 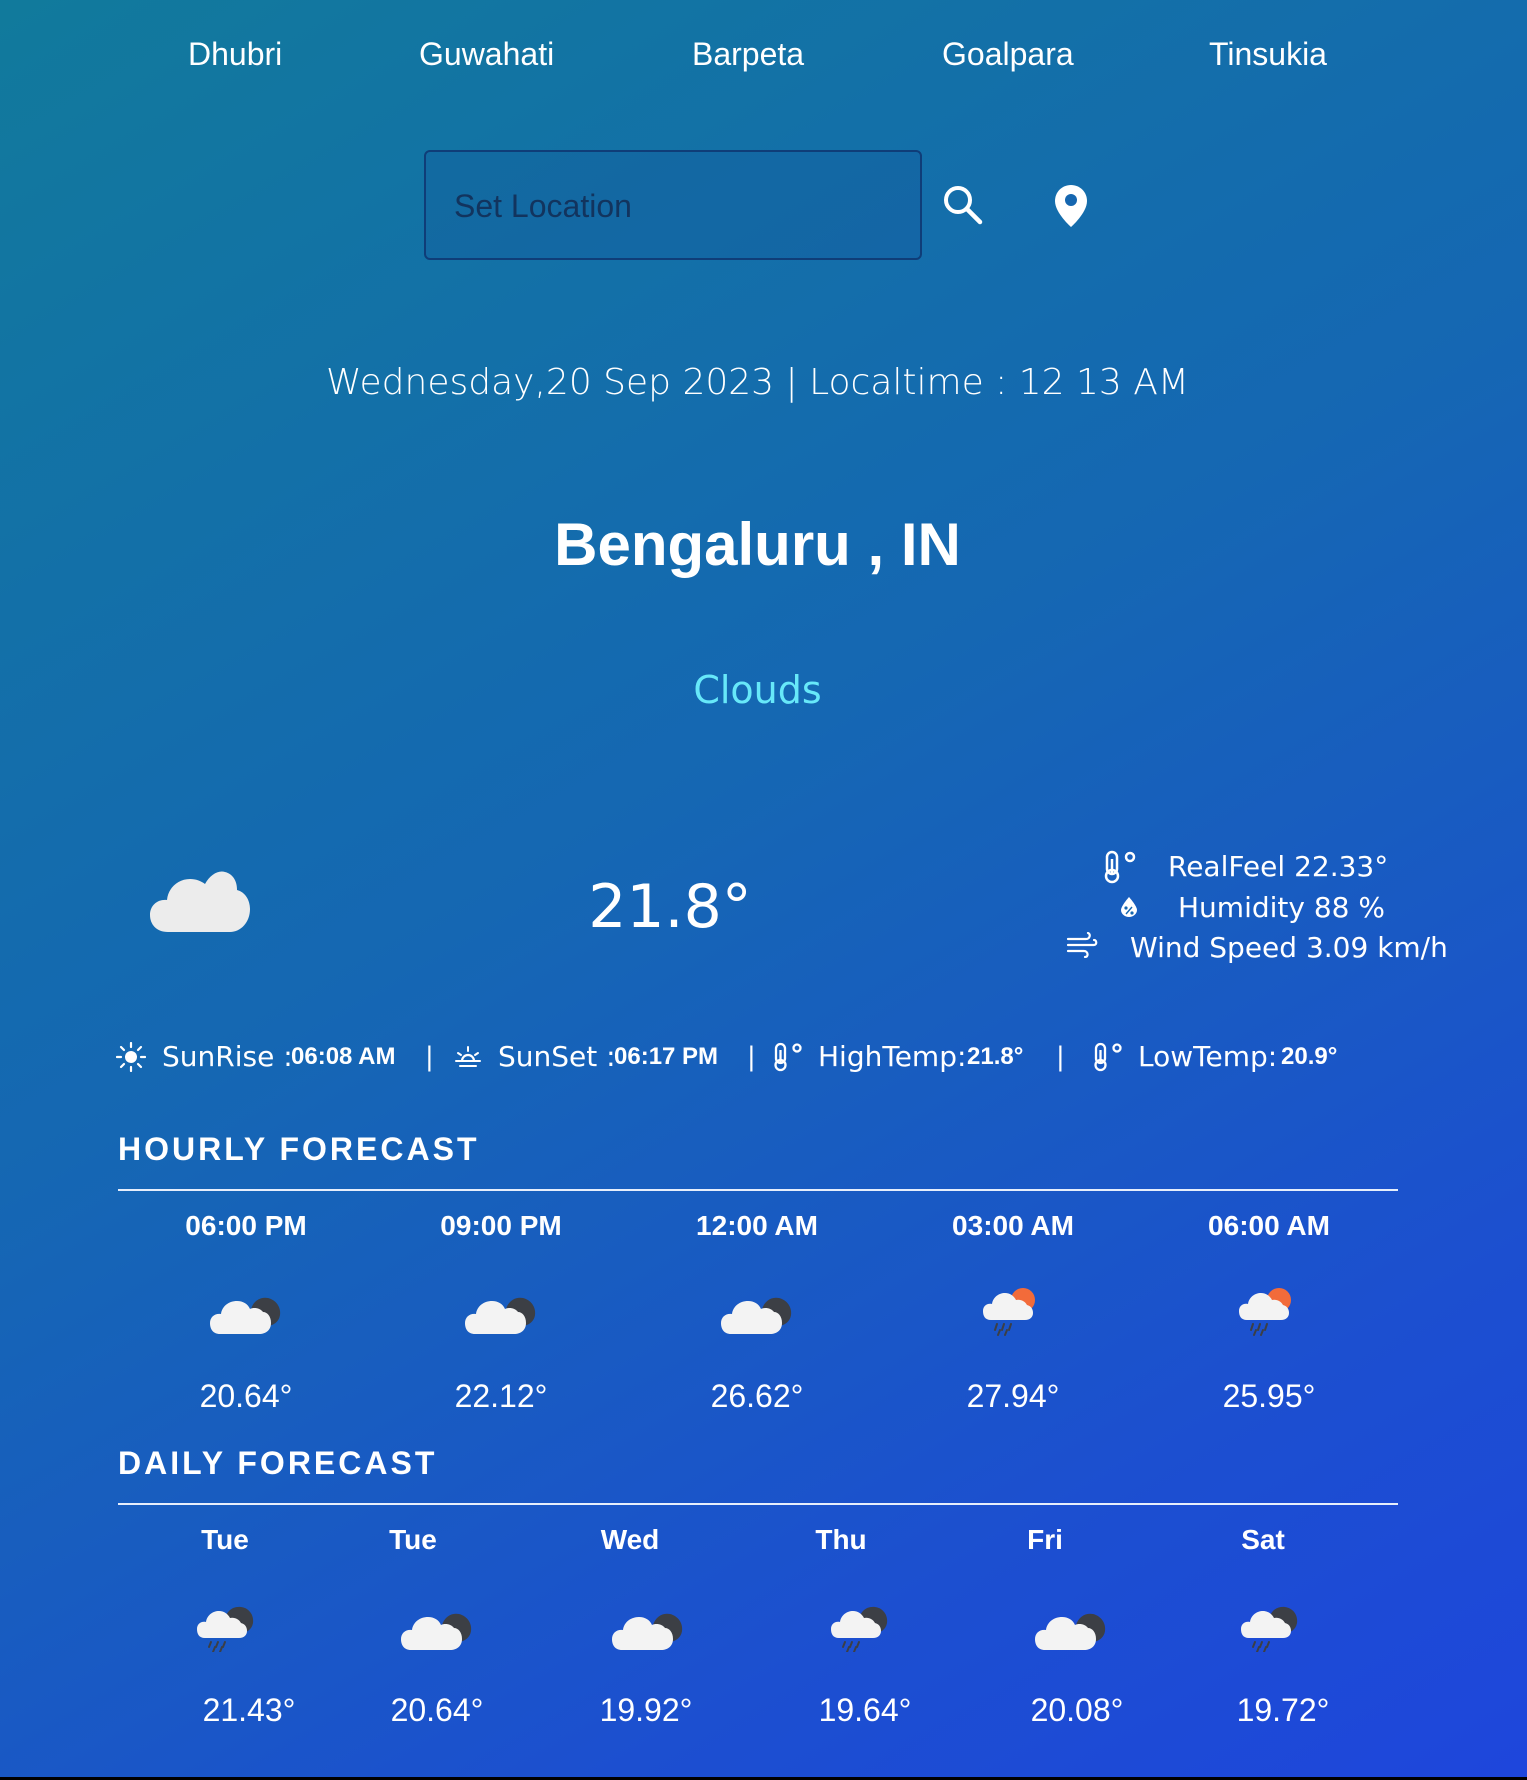 What do you see at coordinates (278, 1463) in the screenshot?
I see `daily-forecast-title: DAILY FORECAST` at bounding box center [278, 1463].